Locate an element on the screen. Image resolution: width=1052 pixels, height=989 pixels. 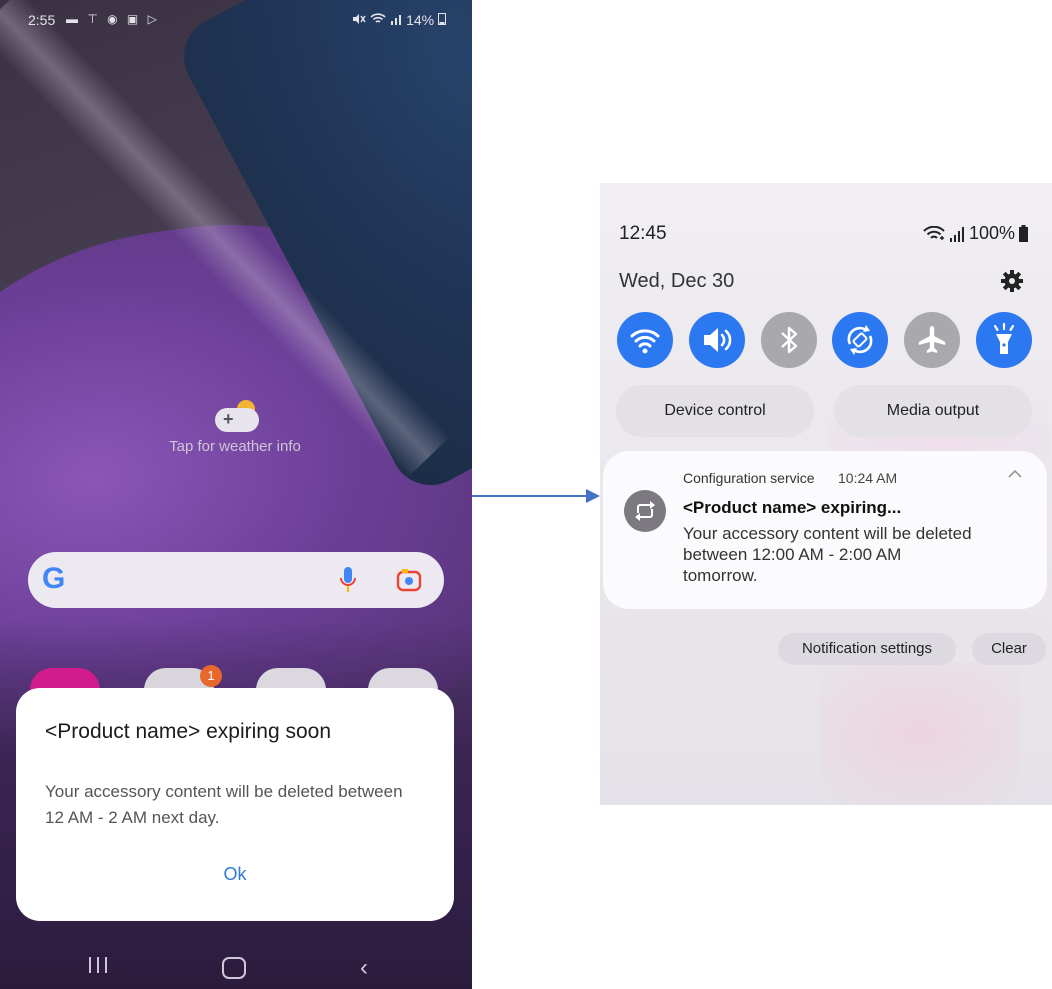
notification-badge: 1 is located at coordinates (211, 676).